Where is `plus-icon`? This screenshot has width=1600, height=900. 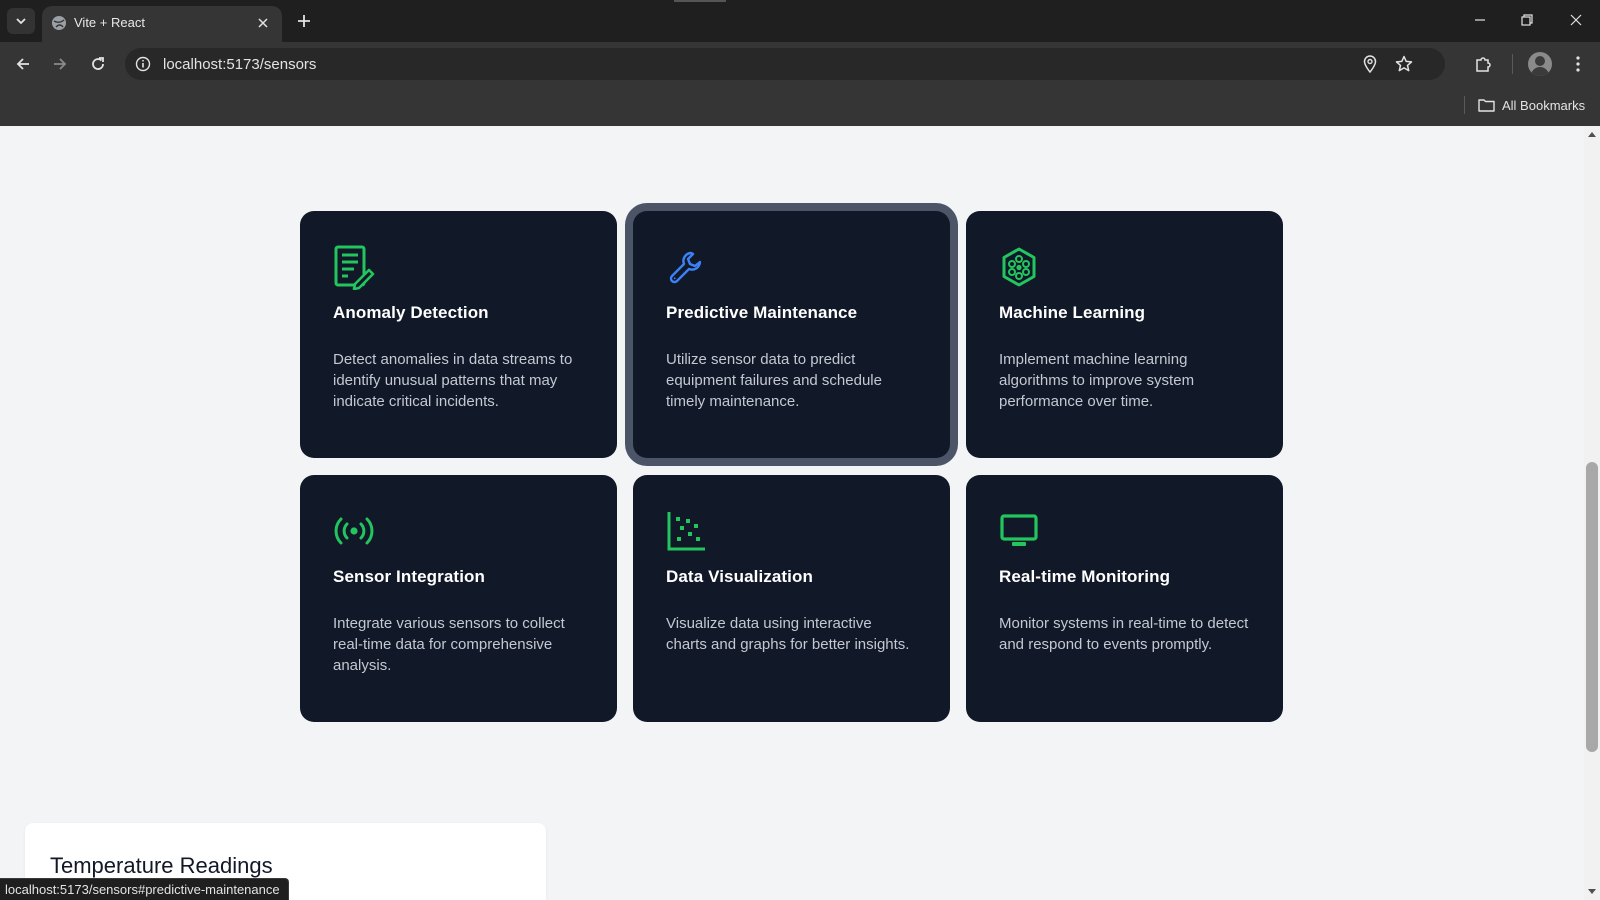 plus-icon is located at coordinates (304, 21).